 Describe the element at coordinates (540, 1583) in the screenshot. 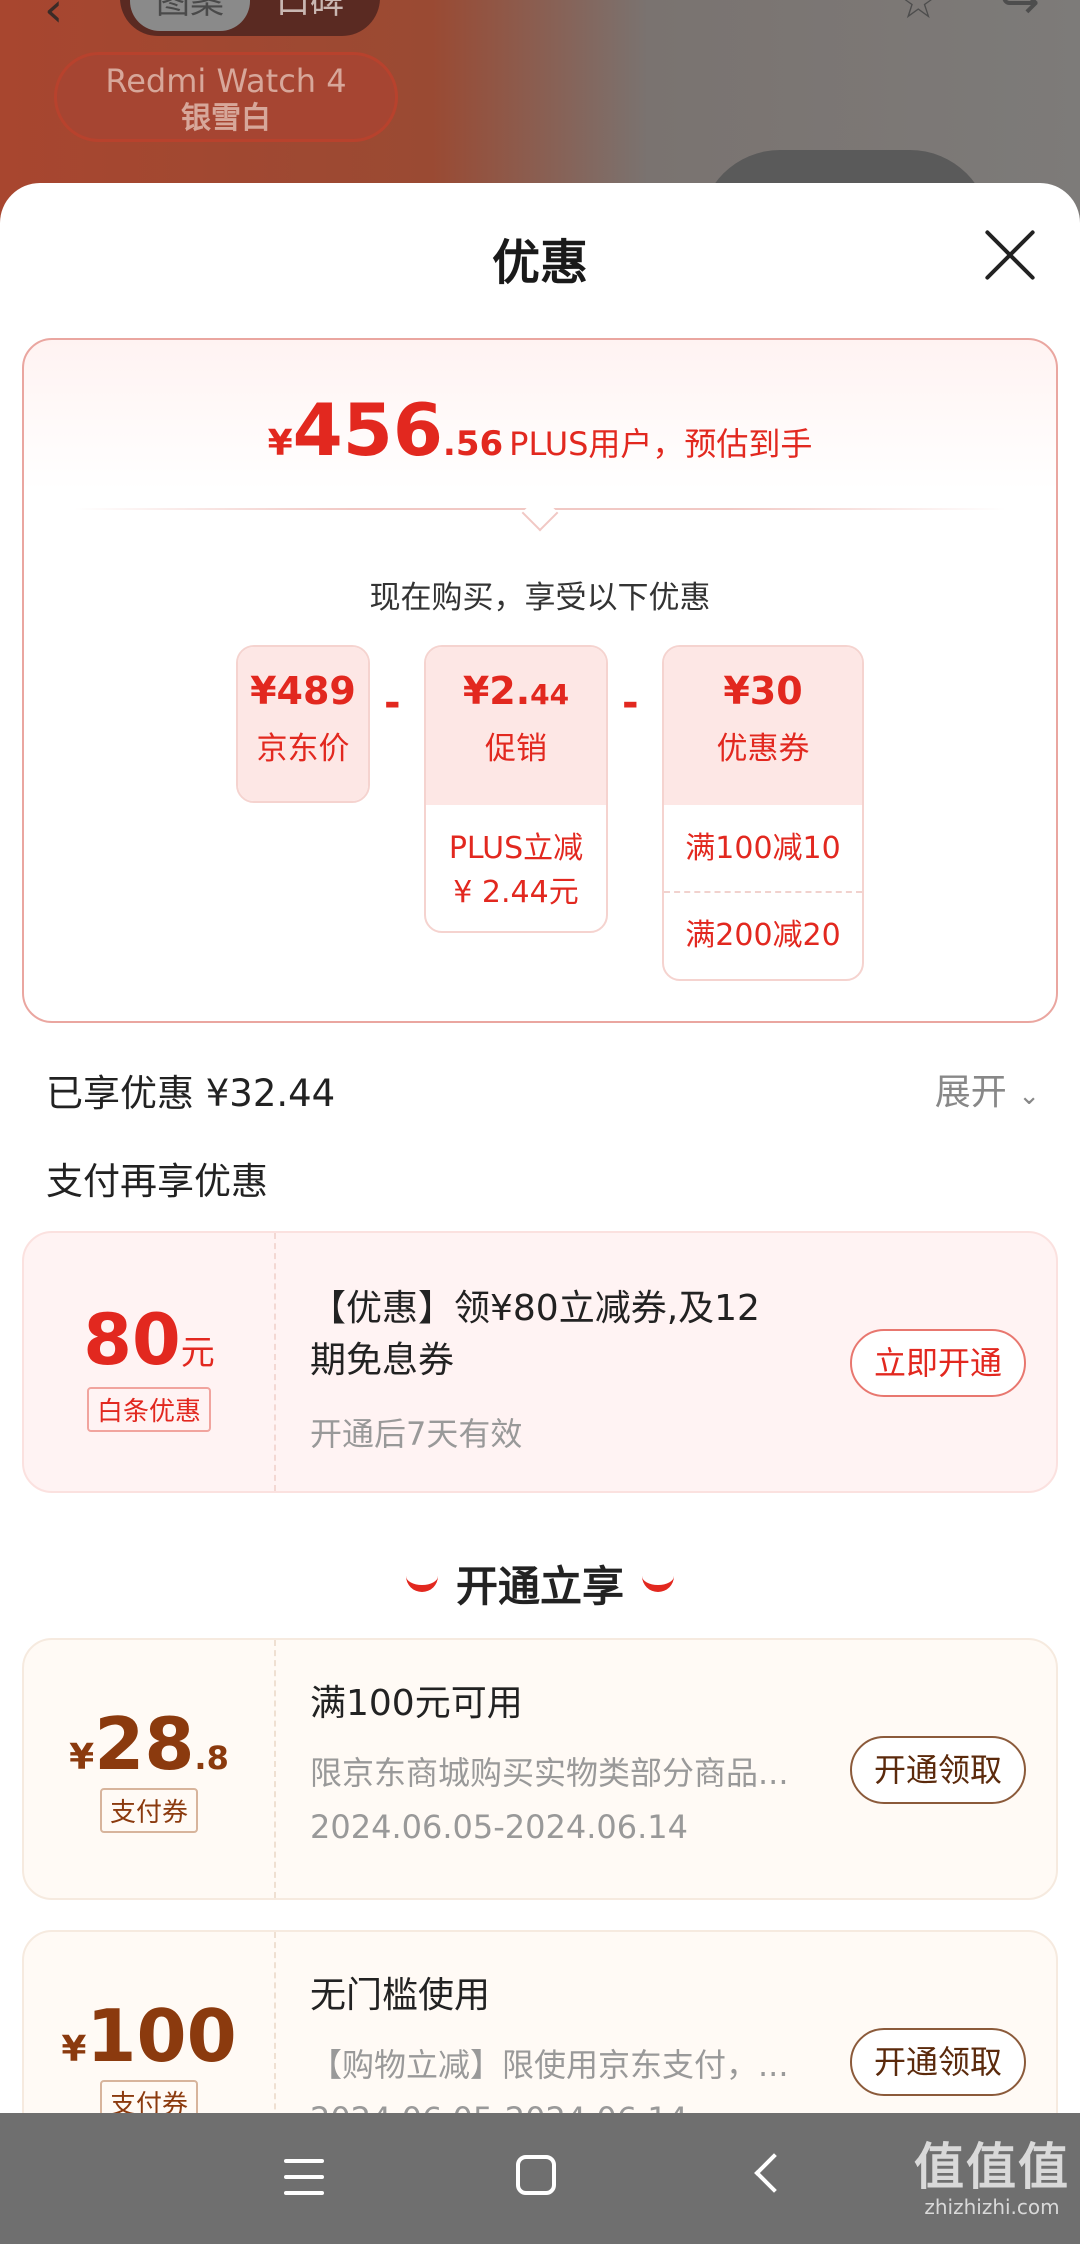

I see `section-title: 开通立享` at that location.